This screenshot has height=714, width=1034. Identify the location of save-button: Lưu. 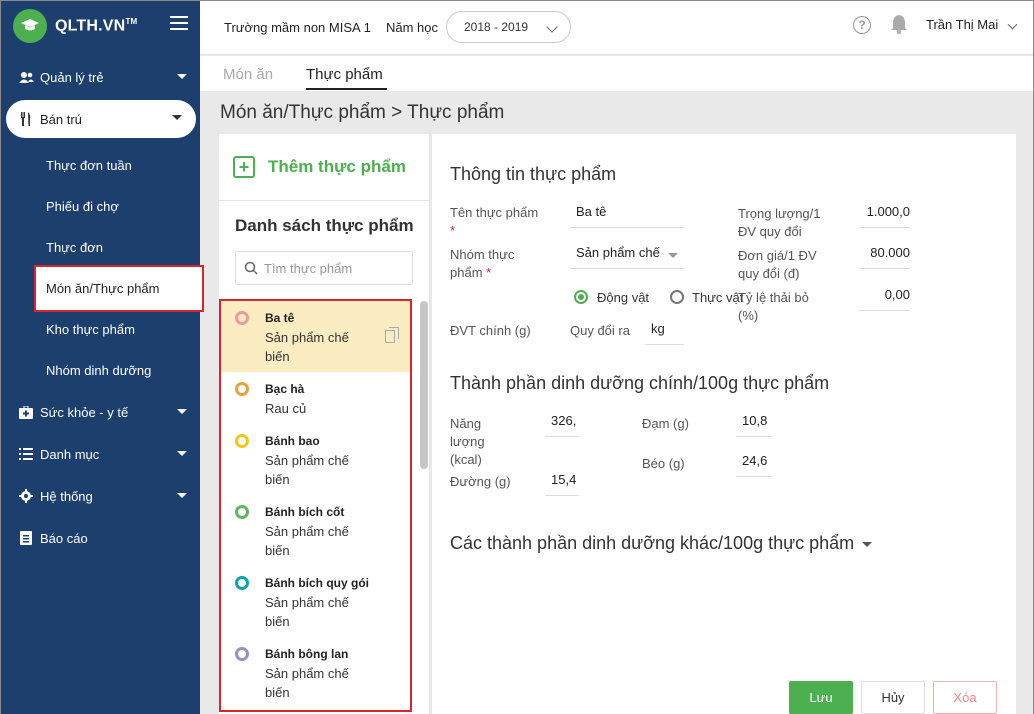
(821, 697).